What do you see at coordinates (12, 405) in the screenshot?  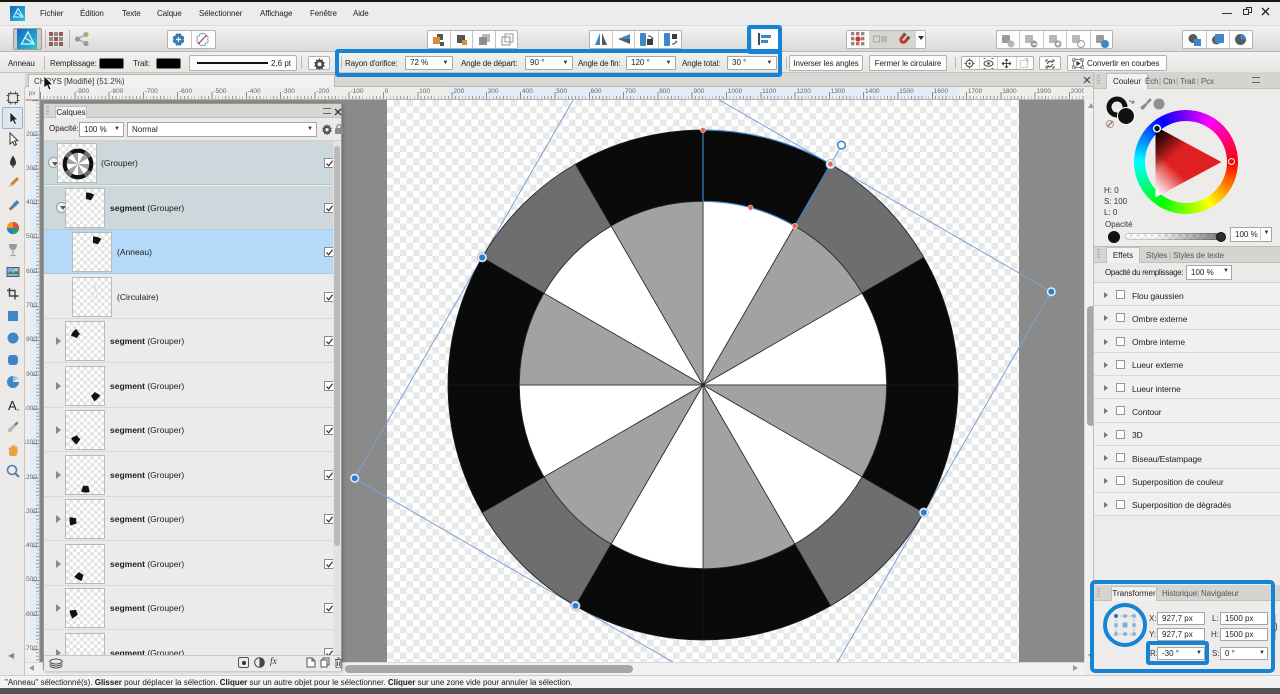 I see `svg-text: A` at bounding box center [12, 405].